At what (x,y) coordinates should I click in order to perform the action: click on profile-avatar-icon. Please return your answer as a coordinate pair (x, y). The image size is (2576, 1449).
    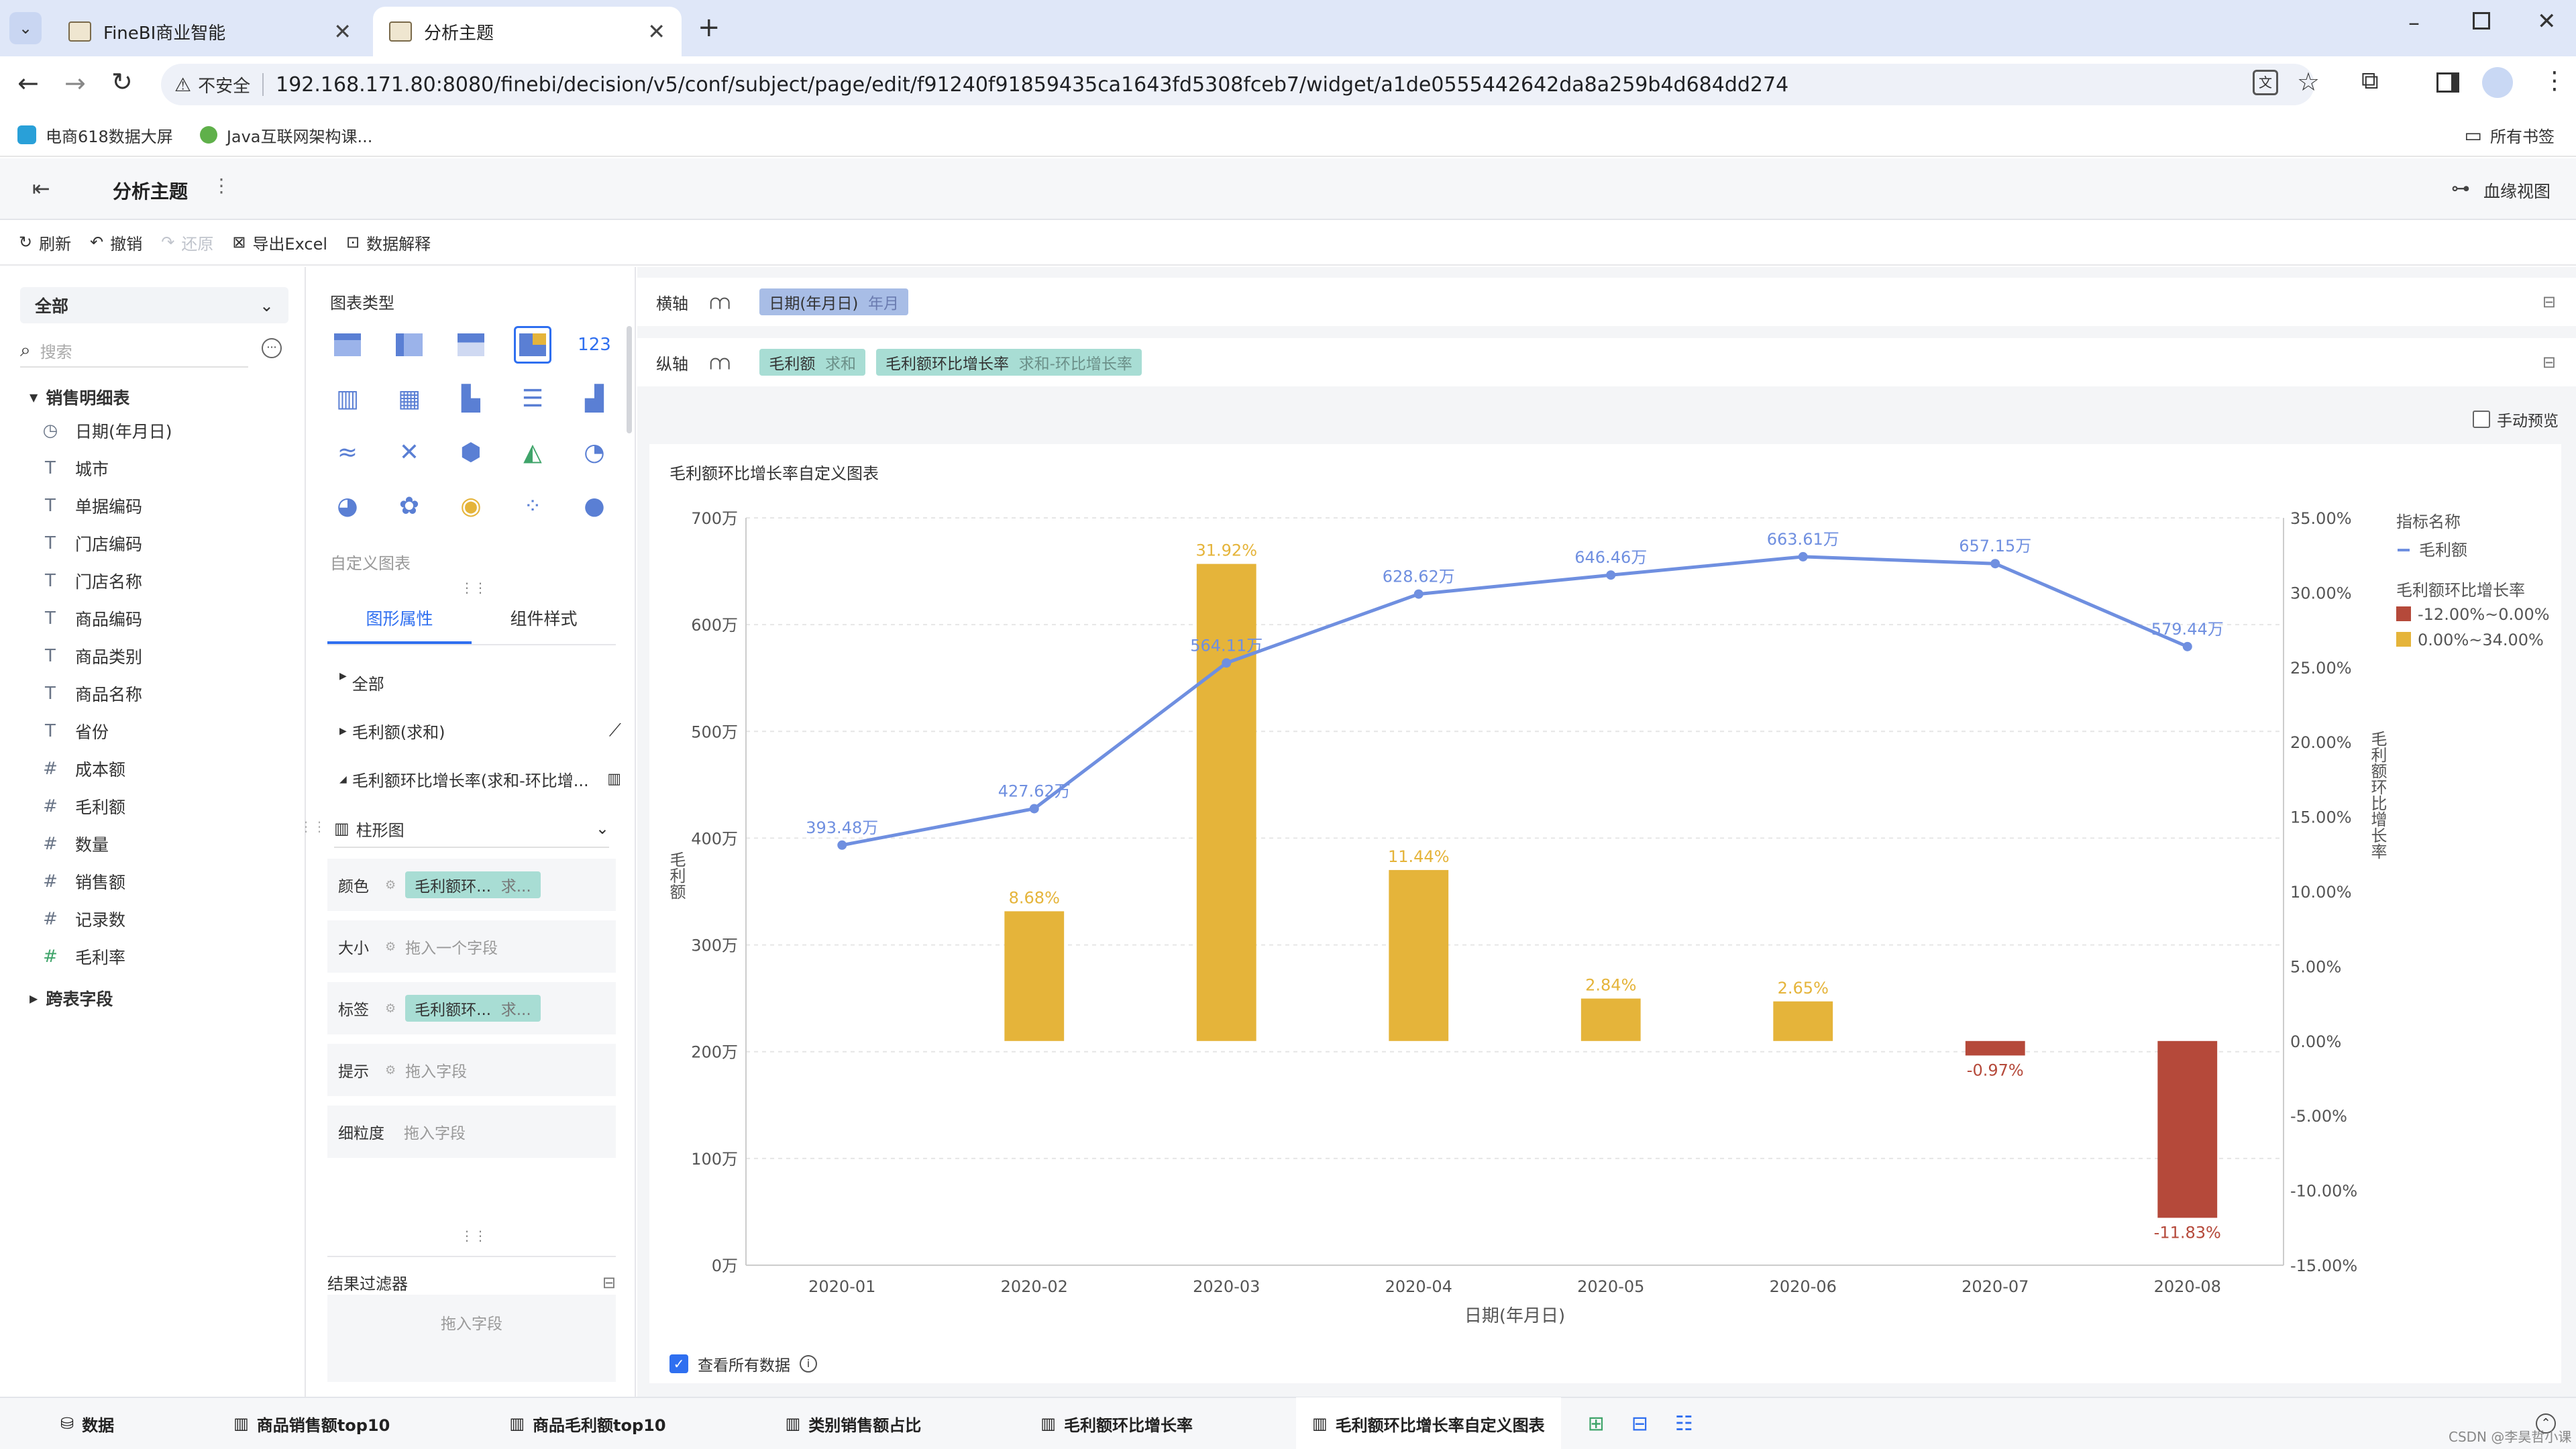
    Looking at the image, I should click on (2497, 82).